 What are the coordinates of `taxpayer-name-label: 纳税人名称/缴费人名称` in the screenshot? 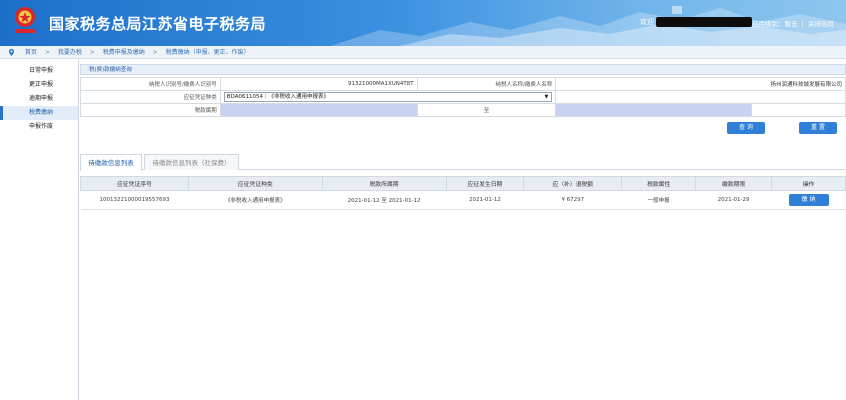 It's located at (486, 84).